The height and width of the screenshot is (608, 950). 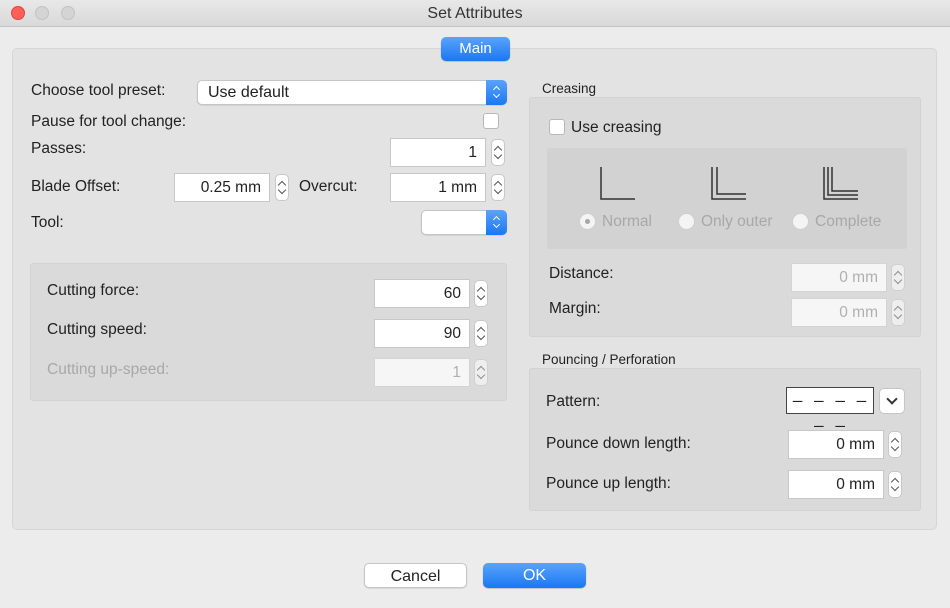 I want to click on pounce-up-stepper, so click(x=895, y=484).